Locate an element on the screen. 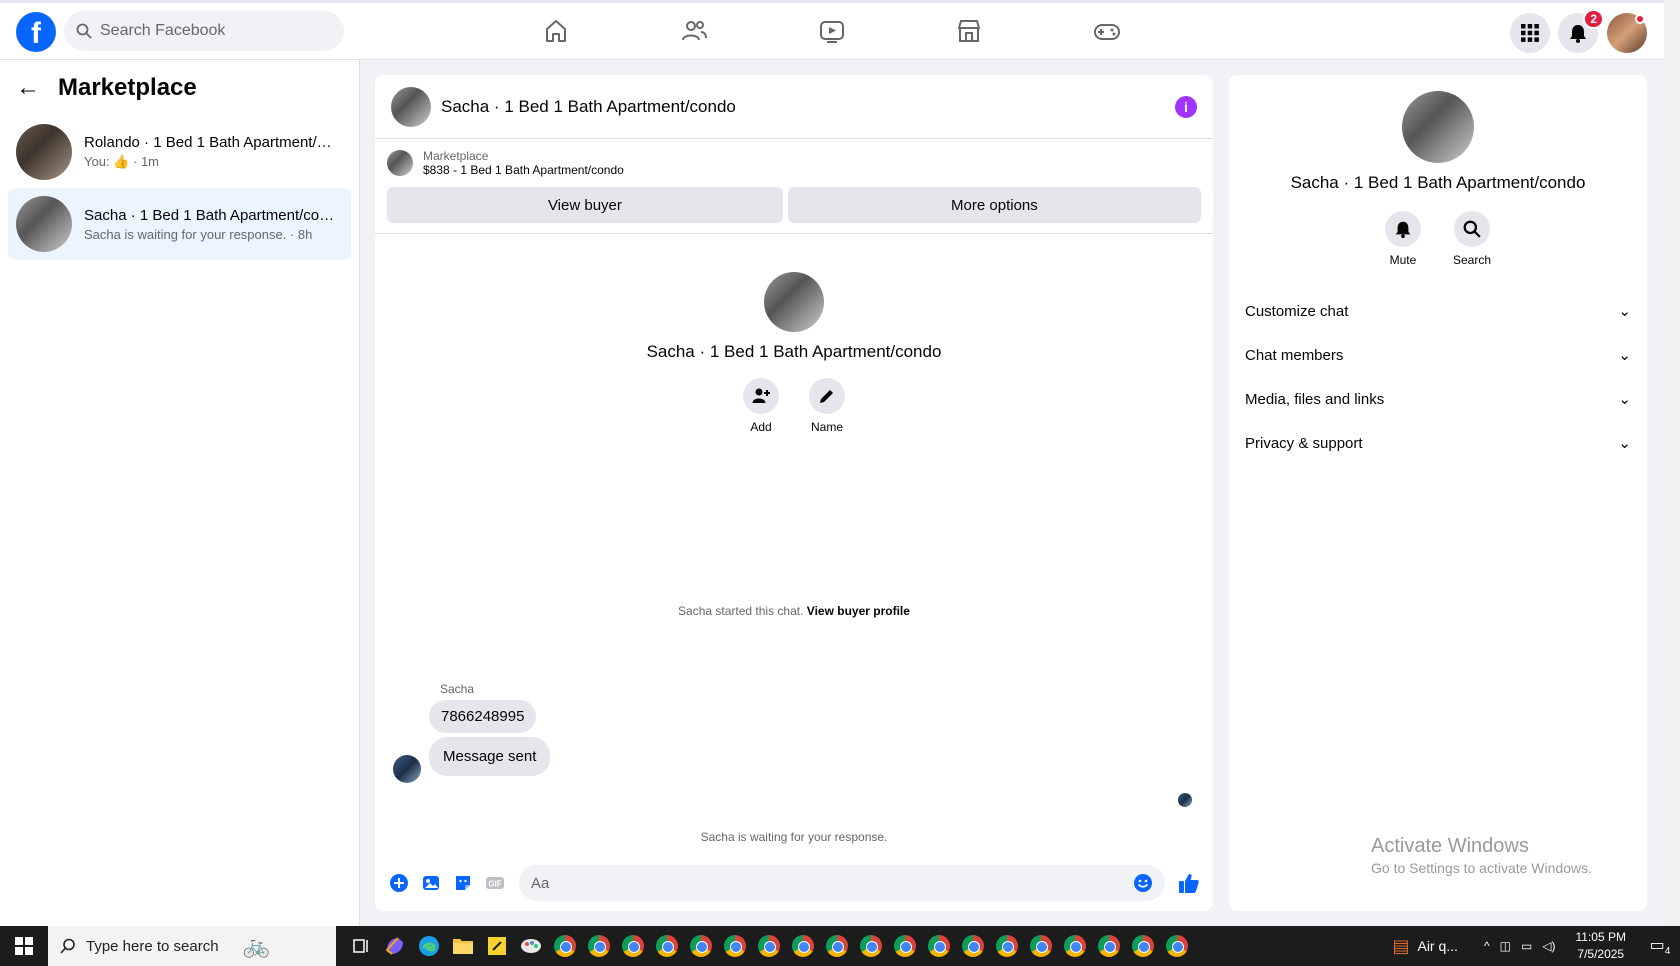 Image resolution: width=1680 pixels, height=966 pixels. add-label: Add is located at coordinates (761, 427).